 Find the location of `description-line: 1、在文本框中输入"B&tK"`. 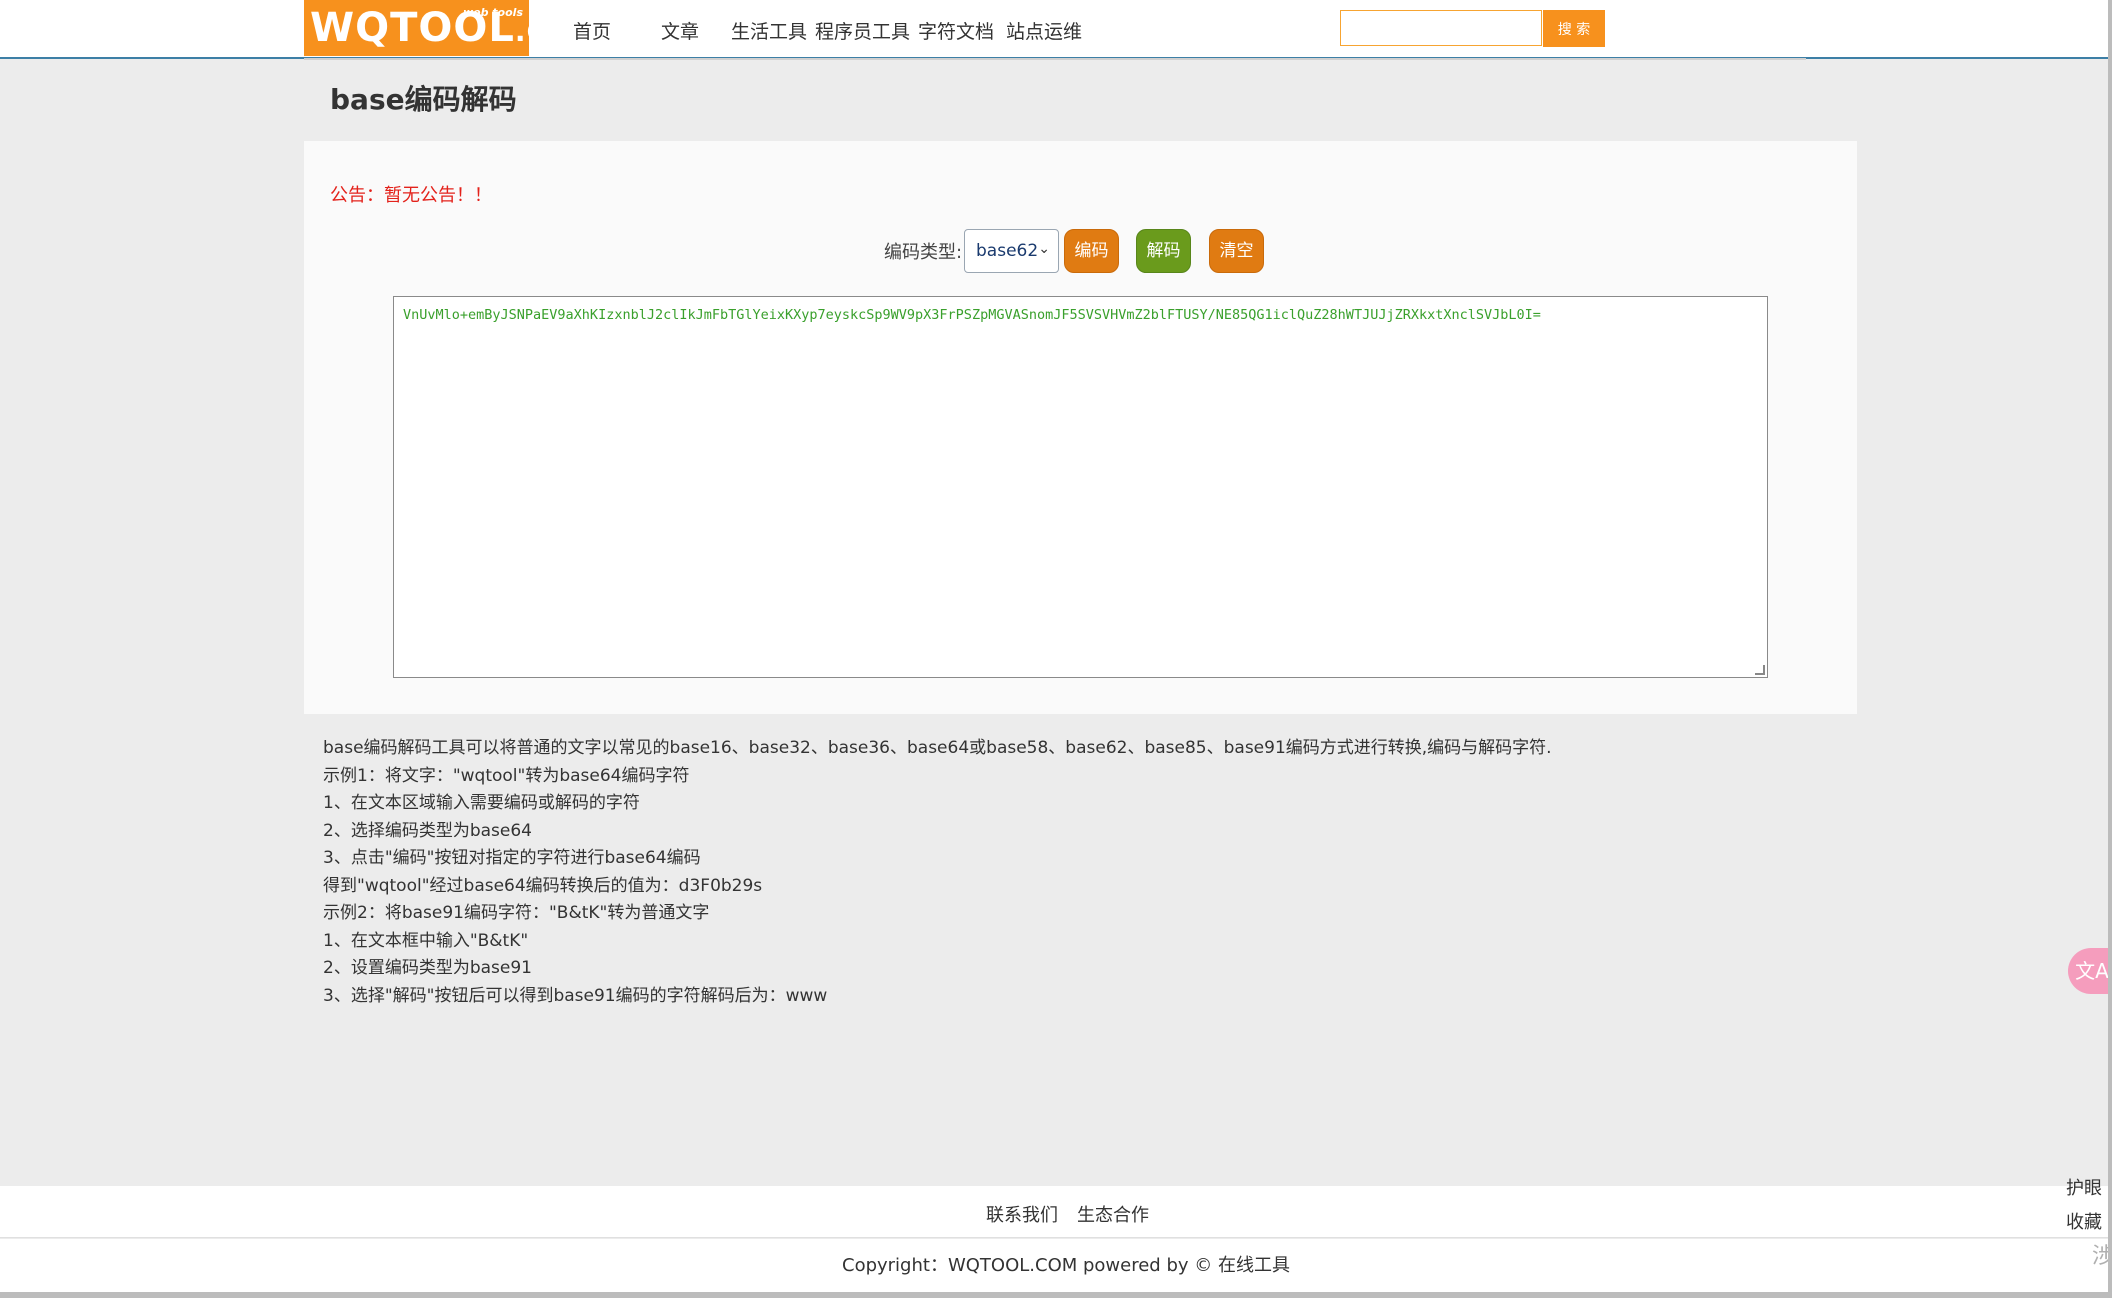

description-line: 1、在文本框中输入"B&tK" is located at coordinates (426, 940).